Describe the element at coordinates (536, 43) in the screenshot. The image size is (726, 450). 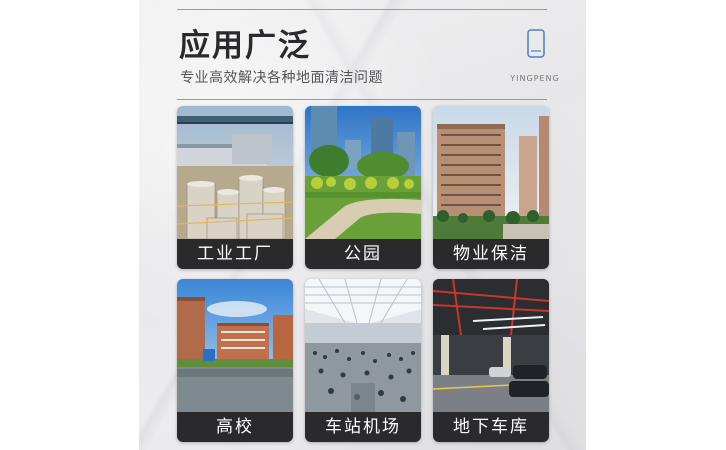
I see `phone-icon` at that location.